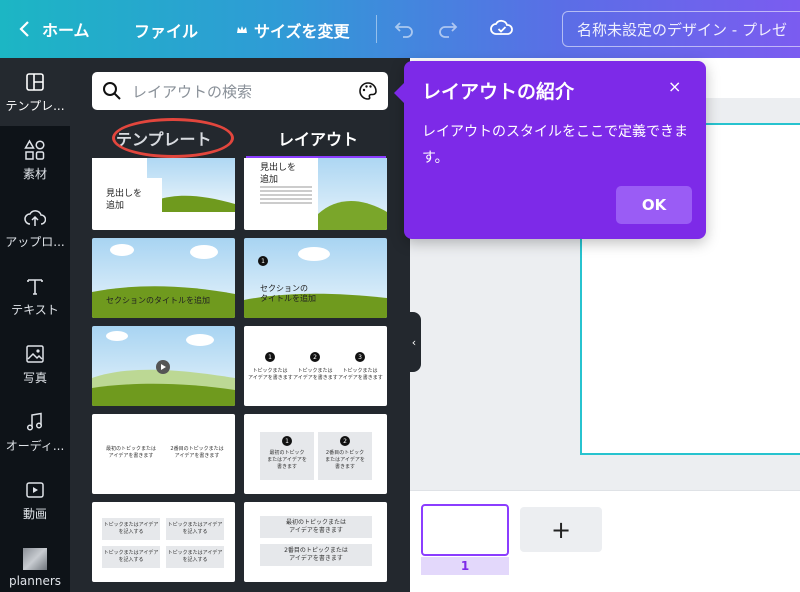 This screenshot has height=592, width=800. What do you see at coordinates (35, 82) in the screenshot?
I see `layout-icon` at bounding box center [35, 82].